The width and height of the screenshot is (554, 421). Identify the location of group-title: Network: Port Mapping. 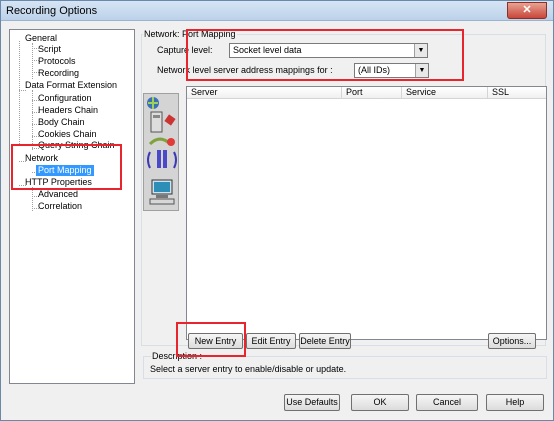
(190, 34).